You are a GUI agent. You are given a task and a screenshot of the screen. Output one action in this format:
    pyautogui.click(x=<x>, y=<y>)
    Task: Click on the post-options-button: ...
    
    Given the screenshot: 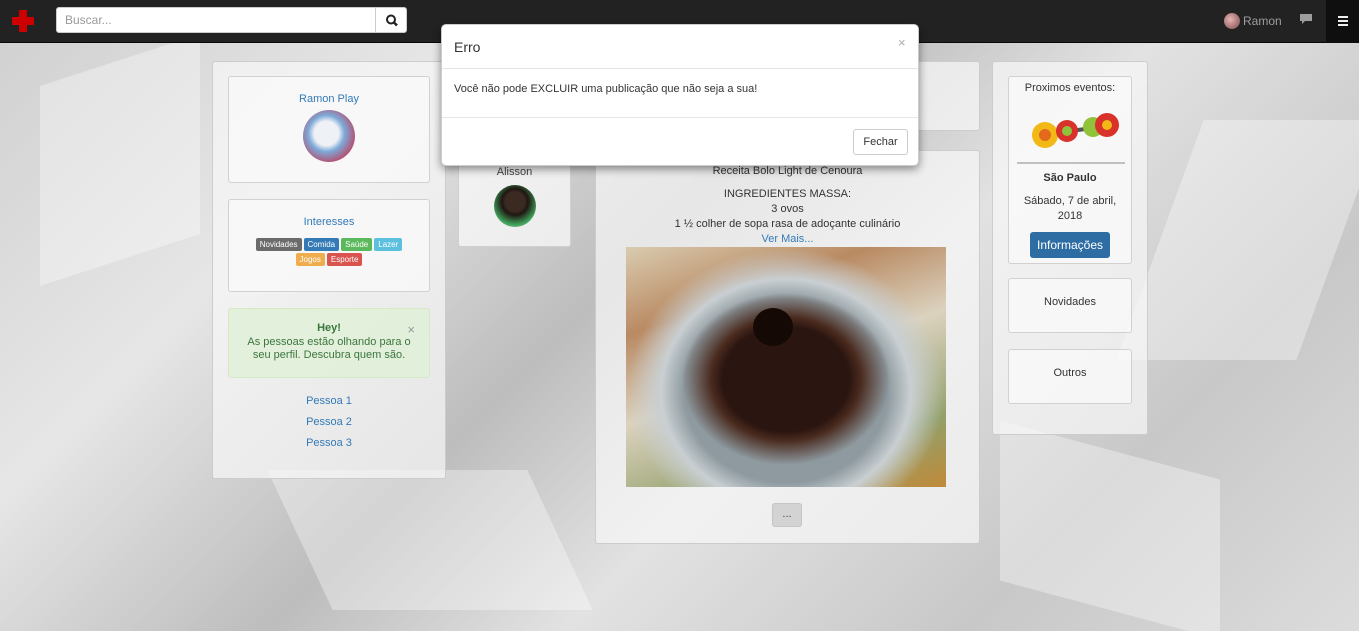 What is the action you would take?
    pyautogui.click(x=787, y=515)
    